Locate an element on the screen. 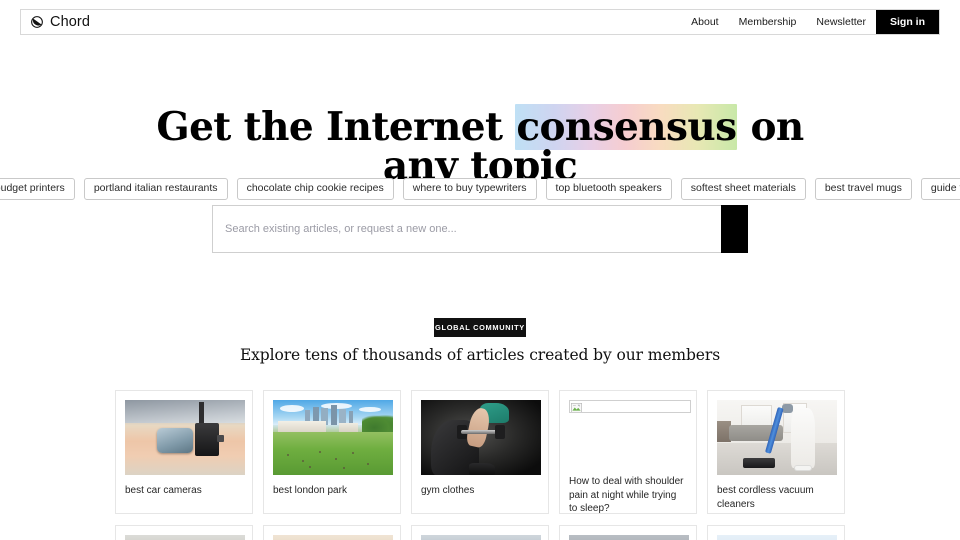  topic-chip: where to buy typewriters is located at coordinates (469, 189).